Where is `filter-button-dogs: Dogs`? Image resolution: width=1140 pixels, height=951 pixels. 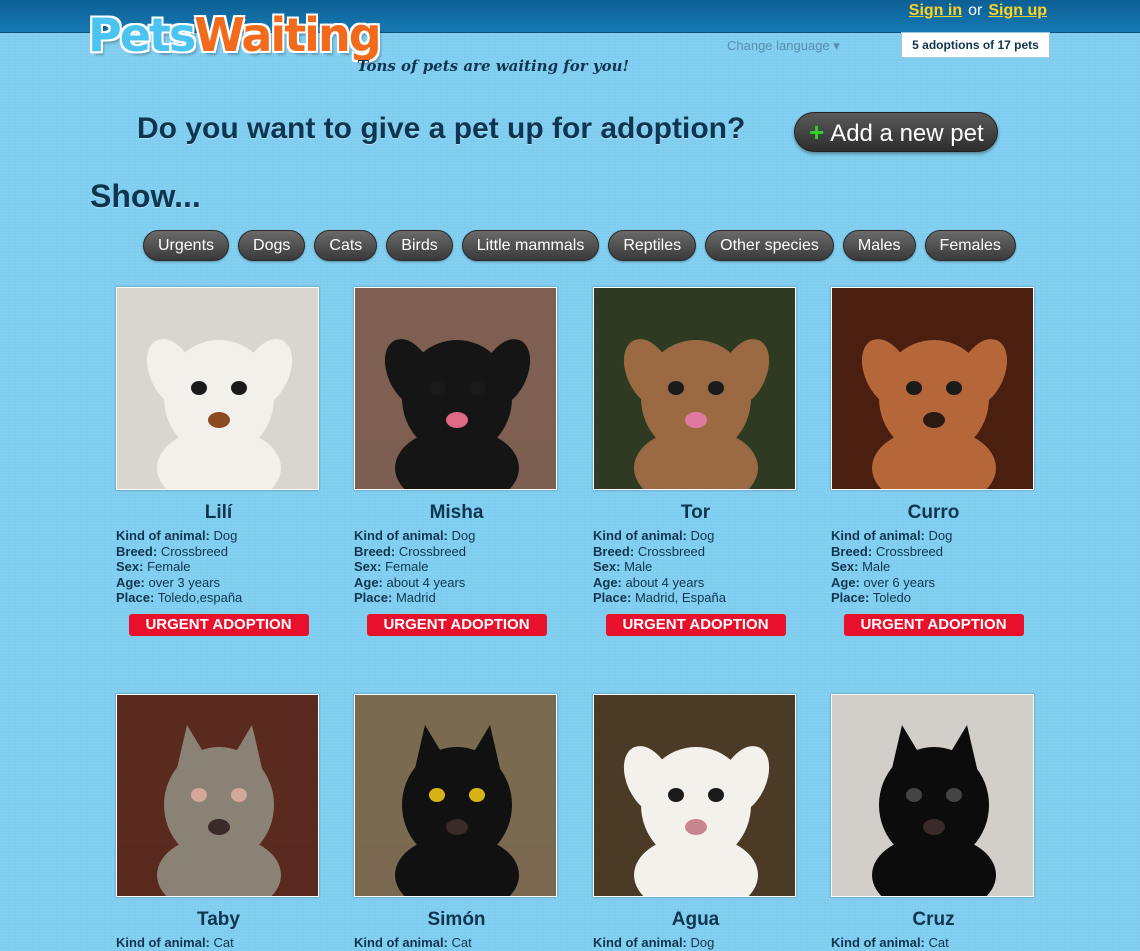 filter-button-dogs: Dogs is located at coordinates (272, 245).